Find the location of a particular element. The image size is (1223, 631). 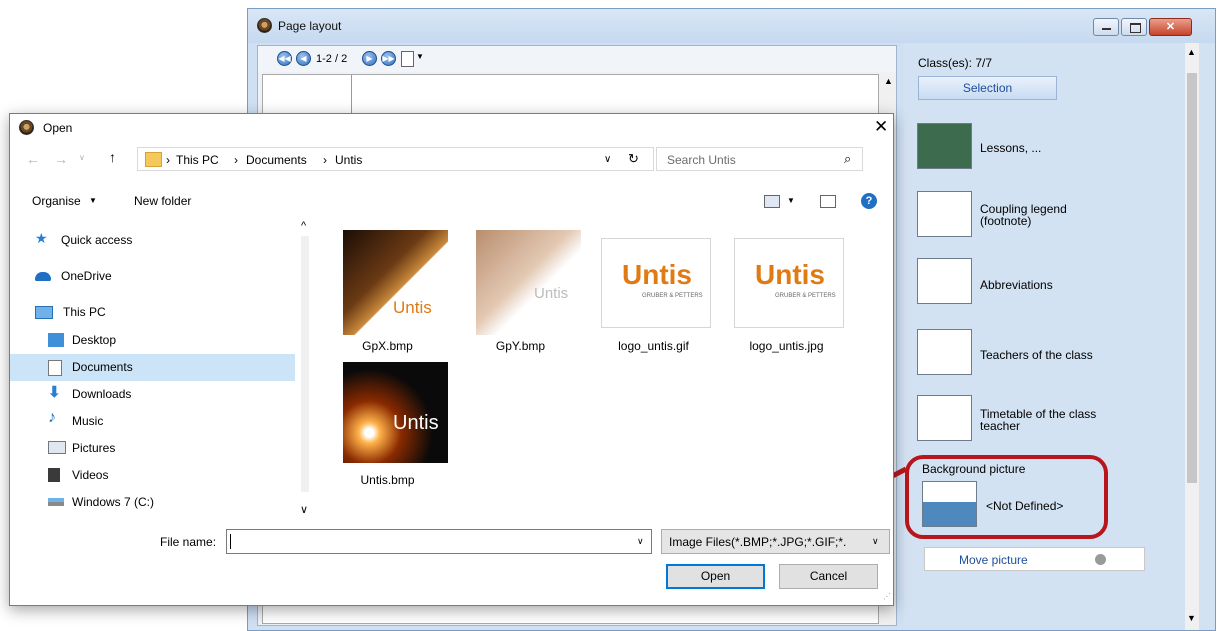

scroll-down-icon: ▼ is located at coordinates (1191, 618).